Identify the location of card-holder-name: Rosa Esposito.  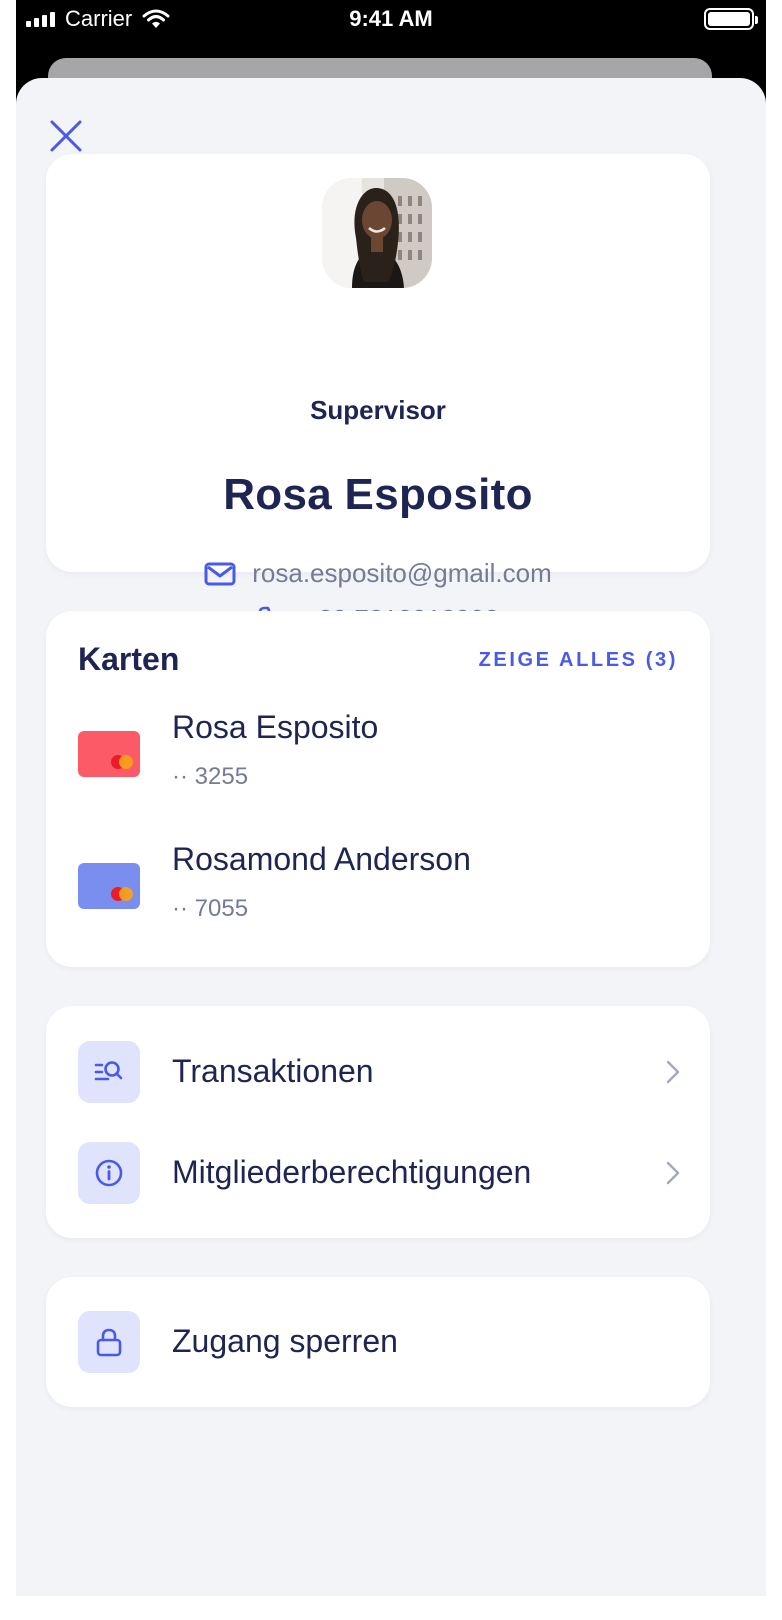
(275, 727).